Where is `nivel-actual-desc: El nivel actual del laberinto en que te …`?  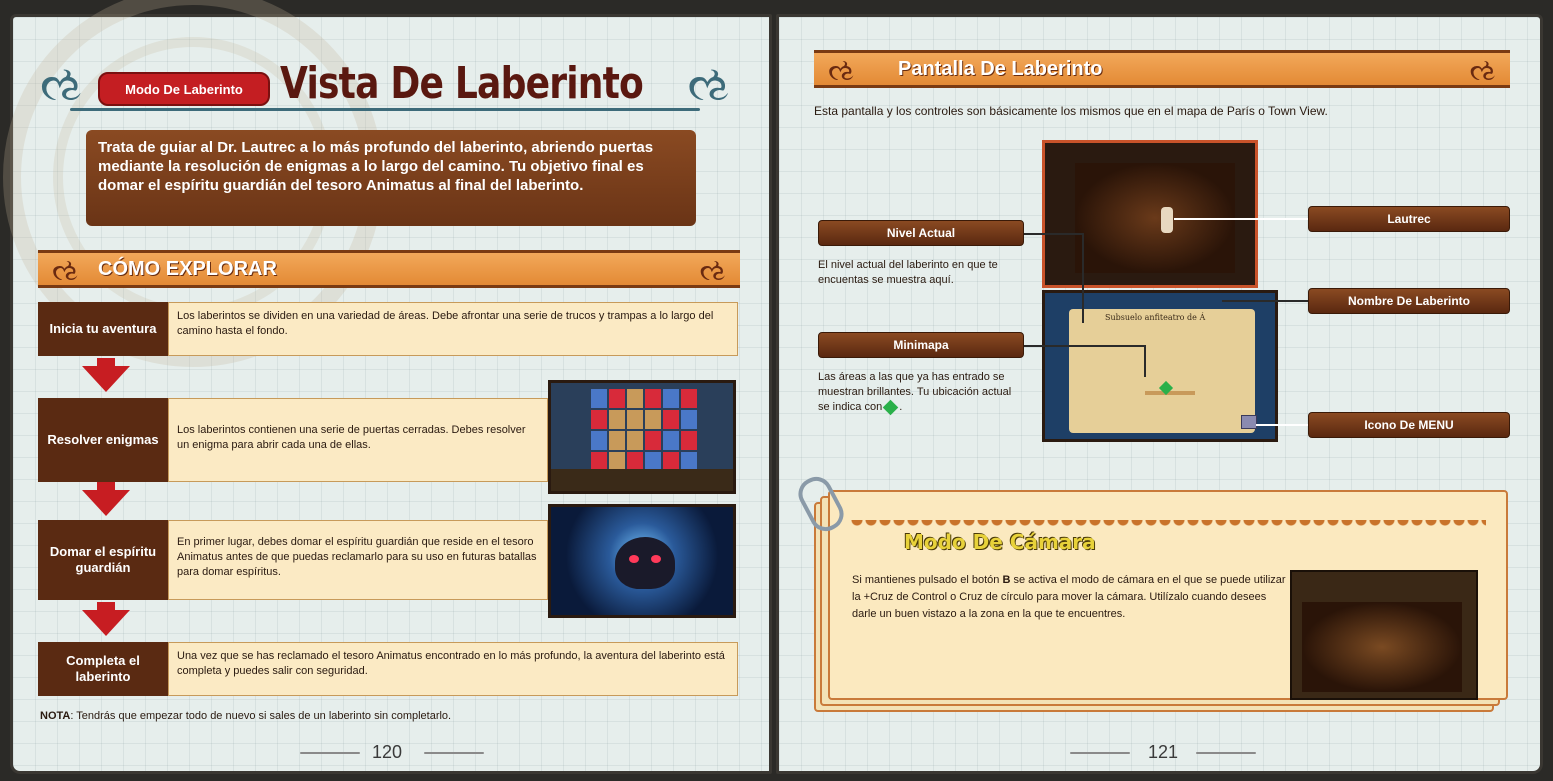 nivel-actual-desc: El nivel actual del laberinto en que te … is located at coordinates (908, 272).